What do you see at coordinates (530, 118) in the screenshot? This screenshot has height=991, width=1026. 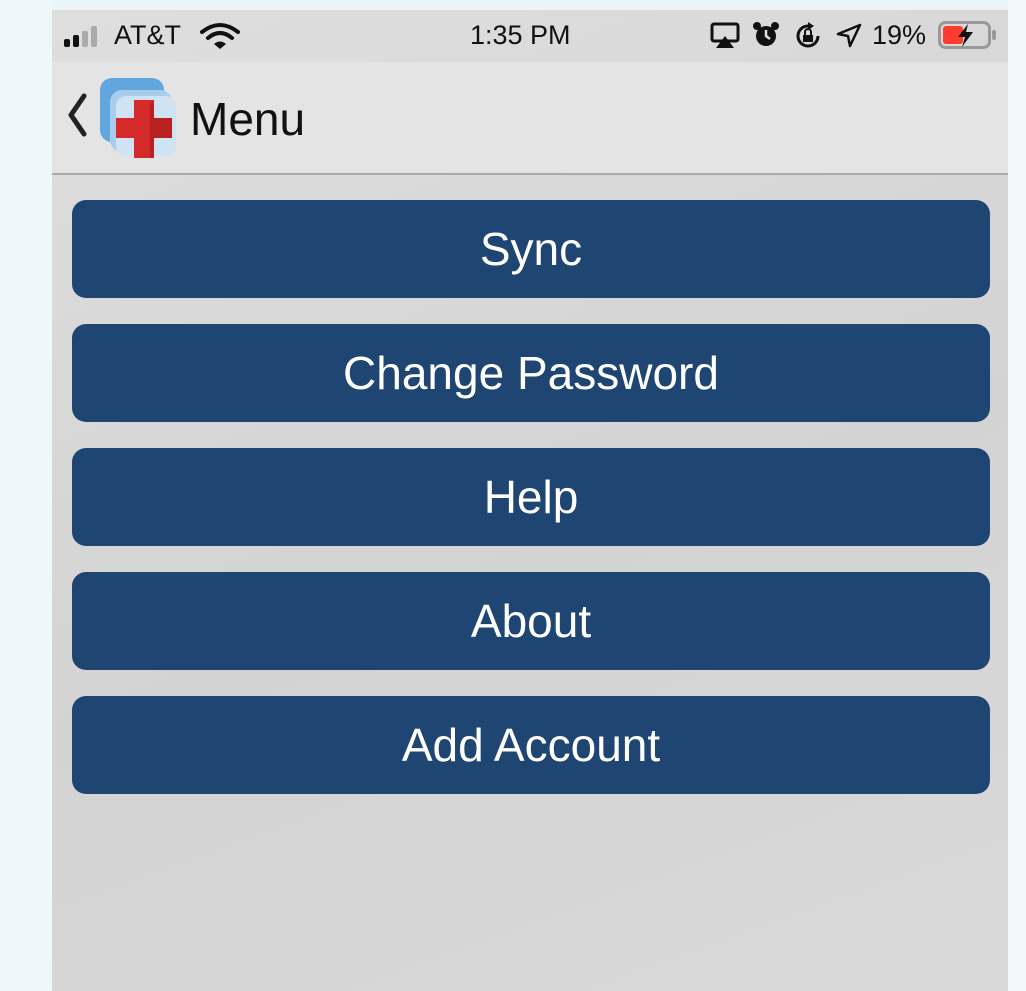 I see `navigation-bar: Menu` at bounding box center [530, 118].